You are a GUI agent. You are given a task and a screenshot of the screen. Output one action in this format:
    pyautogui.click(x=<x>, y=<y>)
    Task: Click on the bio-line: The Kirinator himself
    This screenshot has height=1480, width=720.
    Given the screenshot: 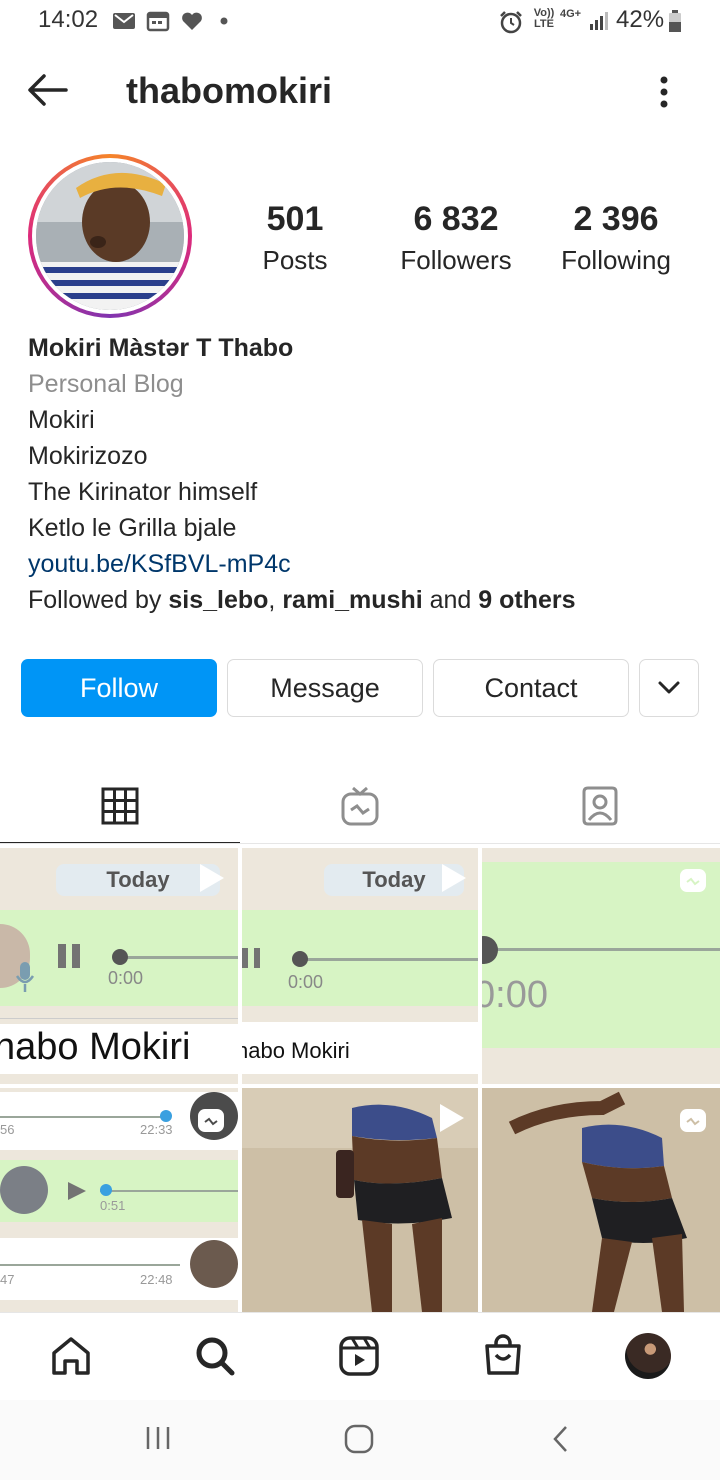 What is the action you would take?
    pyautogui.click(x=143, y=492)
    